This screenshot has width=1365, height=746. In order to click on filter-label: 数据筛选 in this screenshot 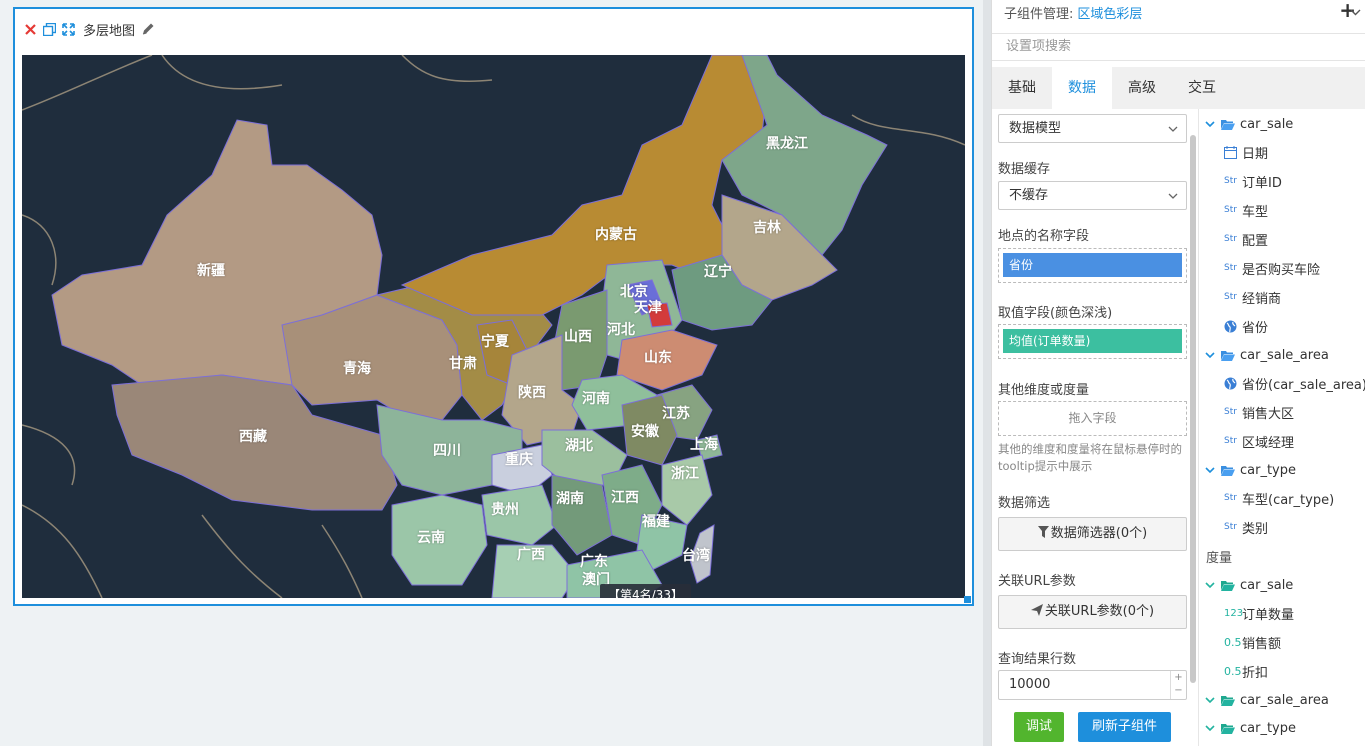, I will do `click(1024, 503)`.